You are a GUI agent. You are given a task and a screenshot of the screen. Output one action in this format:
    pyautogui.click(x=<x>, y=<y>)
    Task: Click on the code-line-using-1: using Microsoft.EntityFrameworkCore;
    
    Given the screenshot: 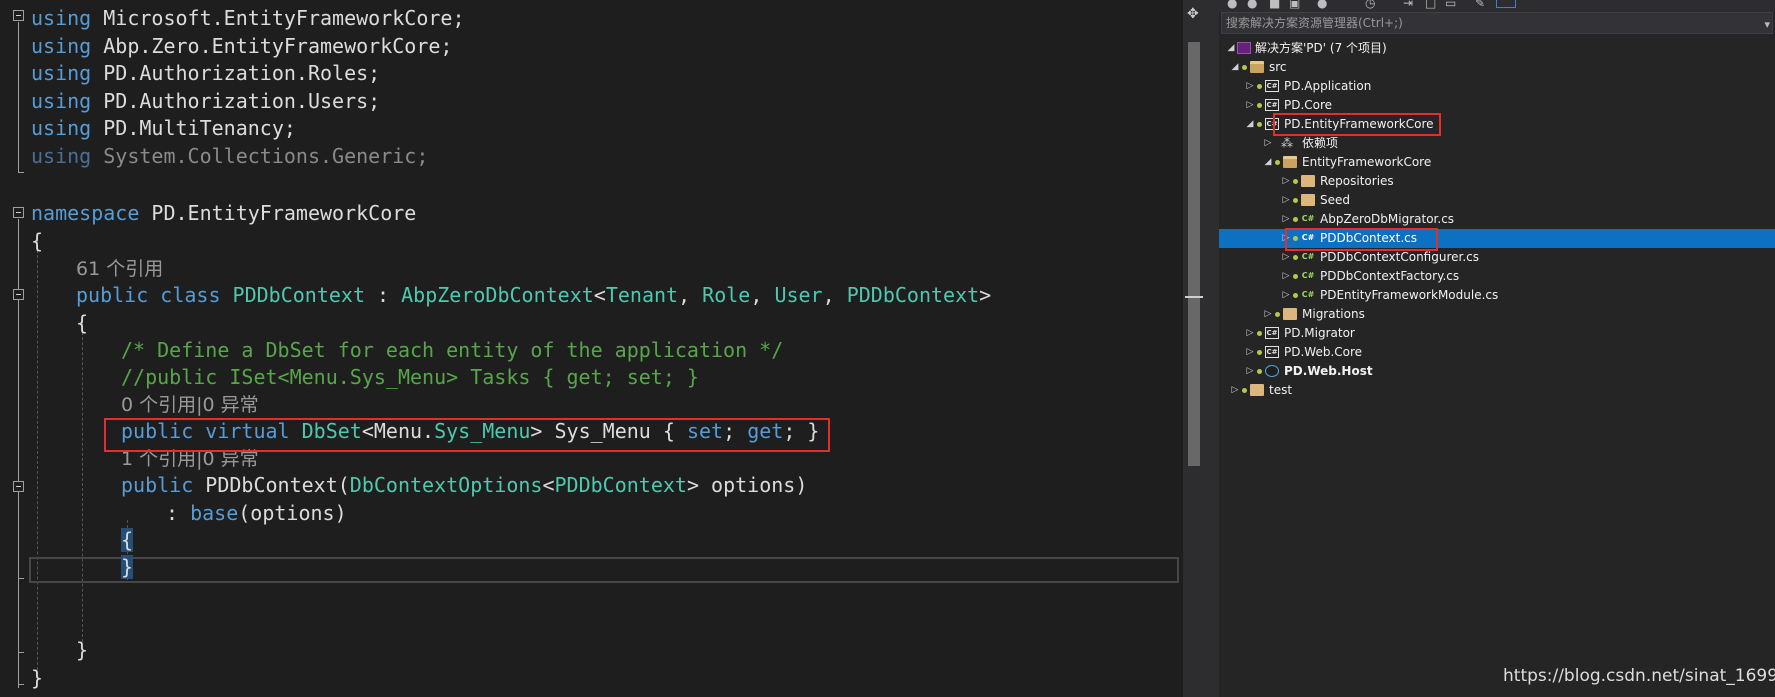 What is the action you would take?
    pyautogui.click(x=248, y=18)
    